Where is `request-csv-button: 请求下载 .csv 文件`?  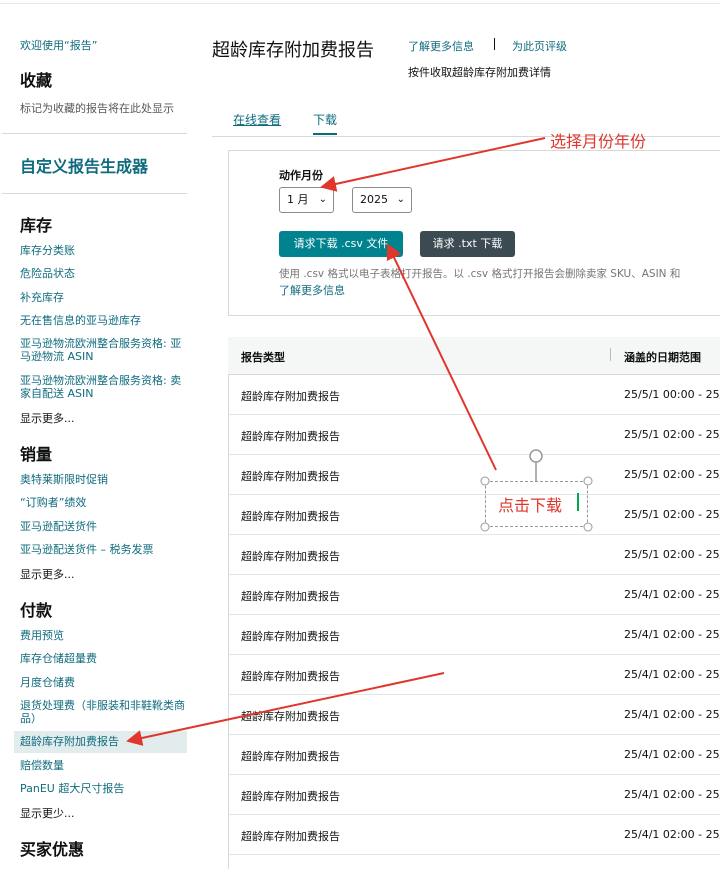 request-csv-button: 请求下载 .csv 文件 is located at coordinates (341, 244).